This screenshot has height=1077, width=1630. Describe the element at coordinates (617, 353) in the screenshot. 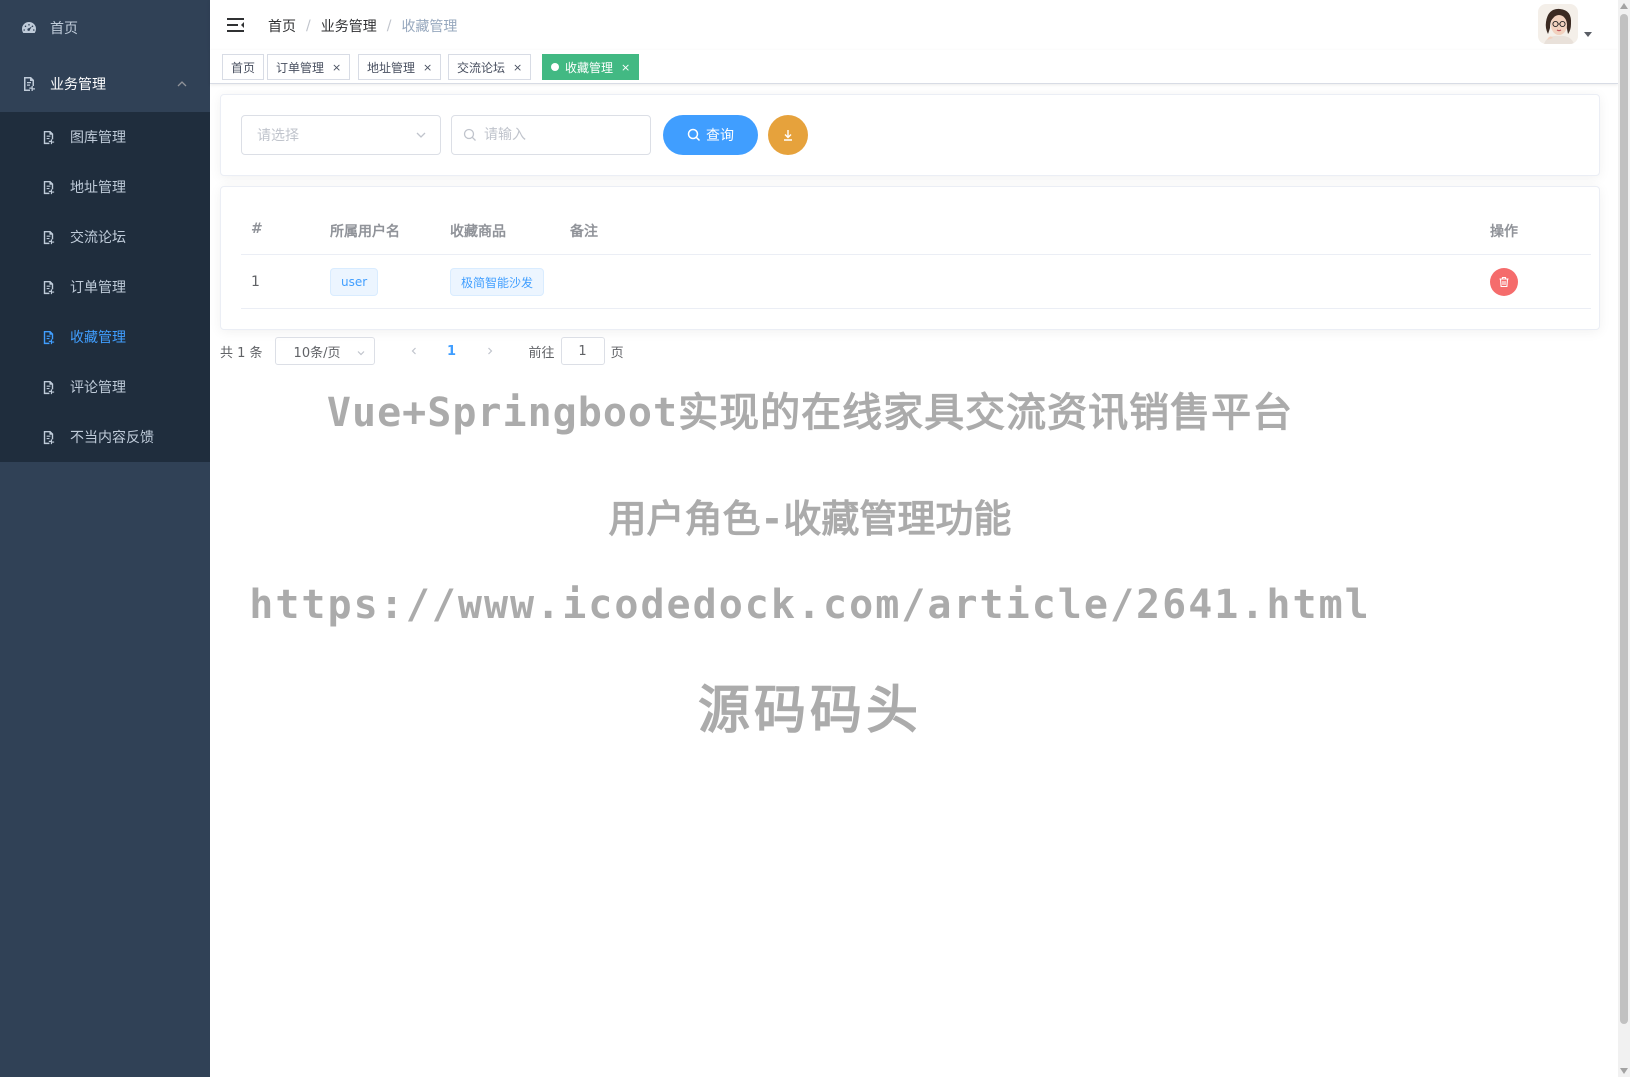

I see `goto-suffix: 页` at that location.